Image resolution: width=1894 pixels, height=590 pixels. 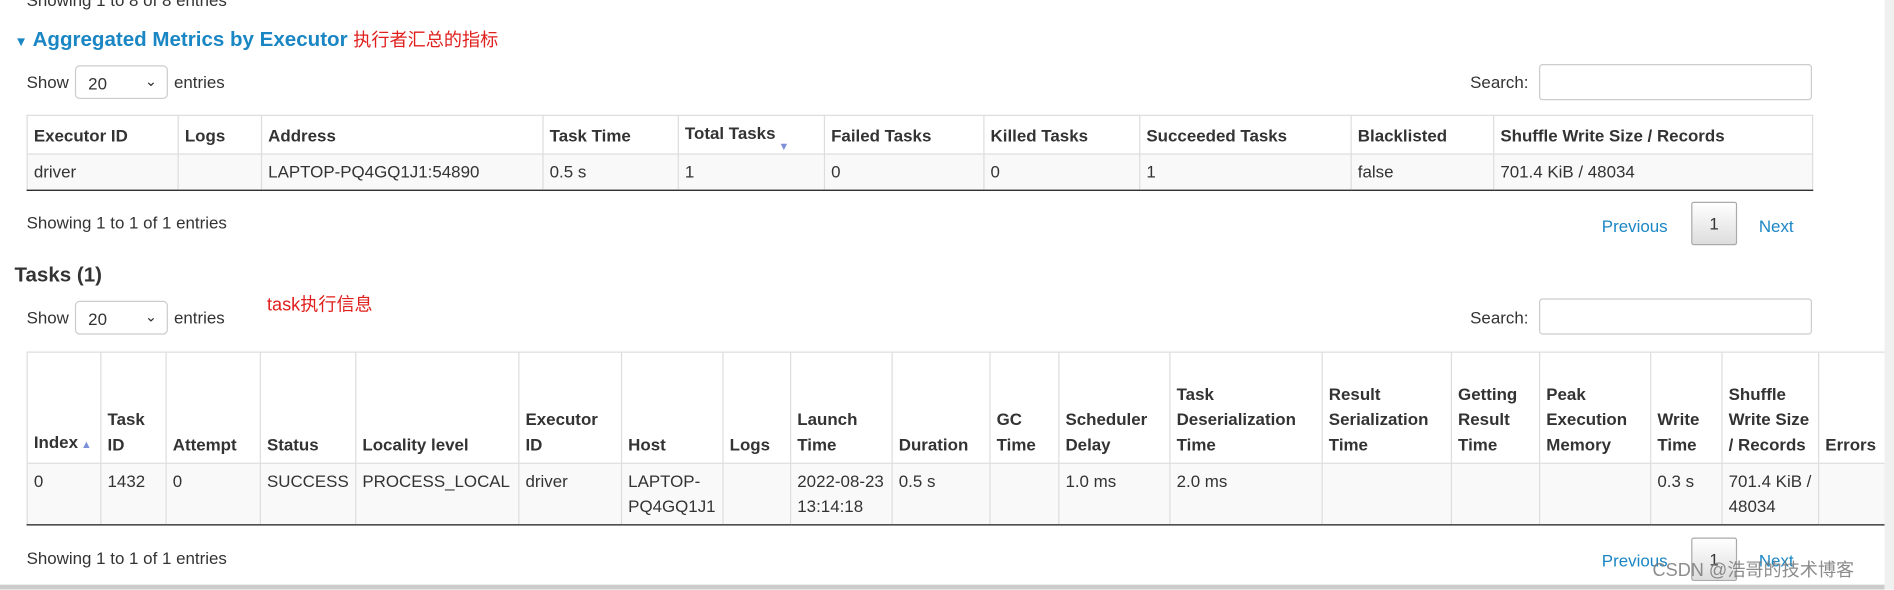 I want to click on sort-descending-icon: ▼, so click(x=782, y=146).